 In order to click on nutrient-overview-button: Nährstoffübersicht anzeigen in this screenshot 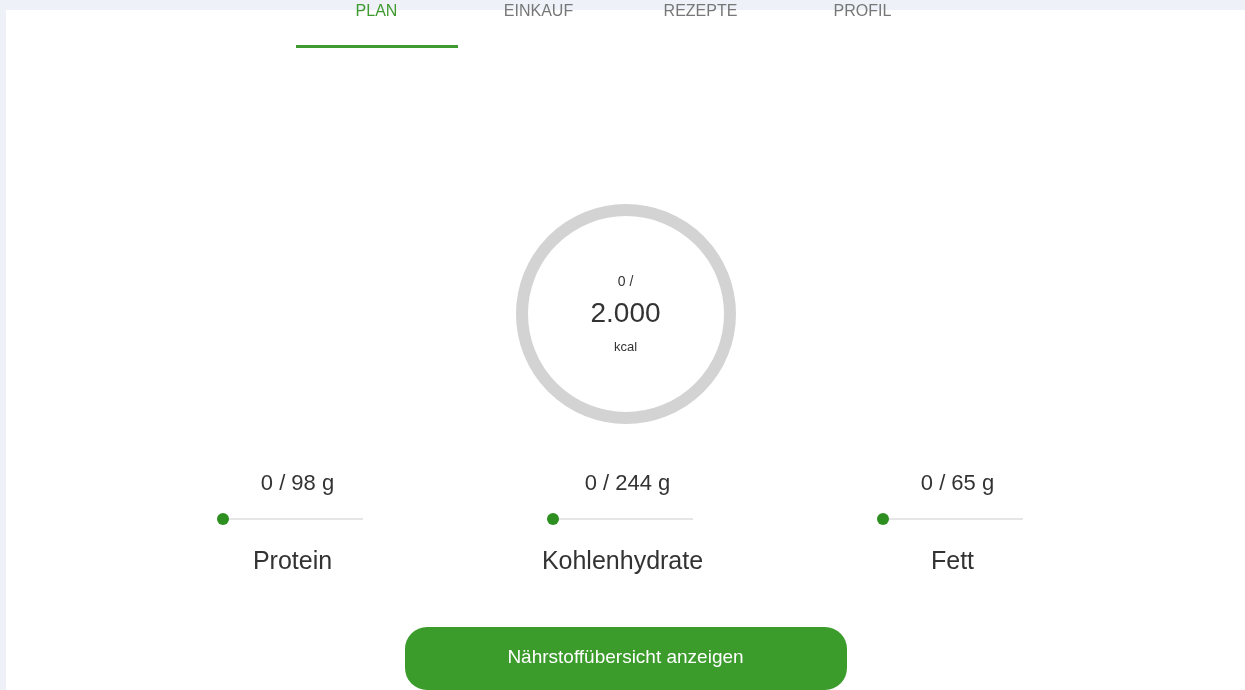, I will do `click(625, 658)`.